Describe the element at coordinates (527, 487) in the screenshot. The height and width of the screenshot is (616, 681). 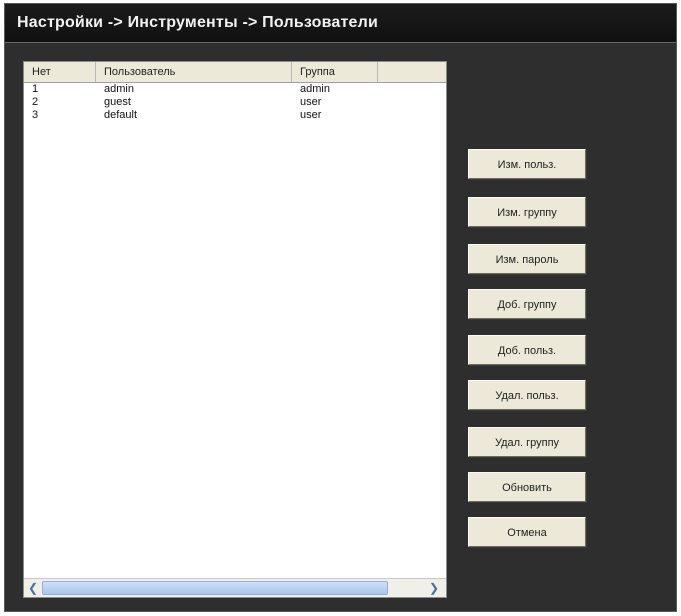
I see `refresh-button: Обновить` at that location.